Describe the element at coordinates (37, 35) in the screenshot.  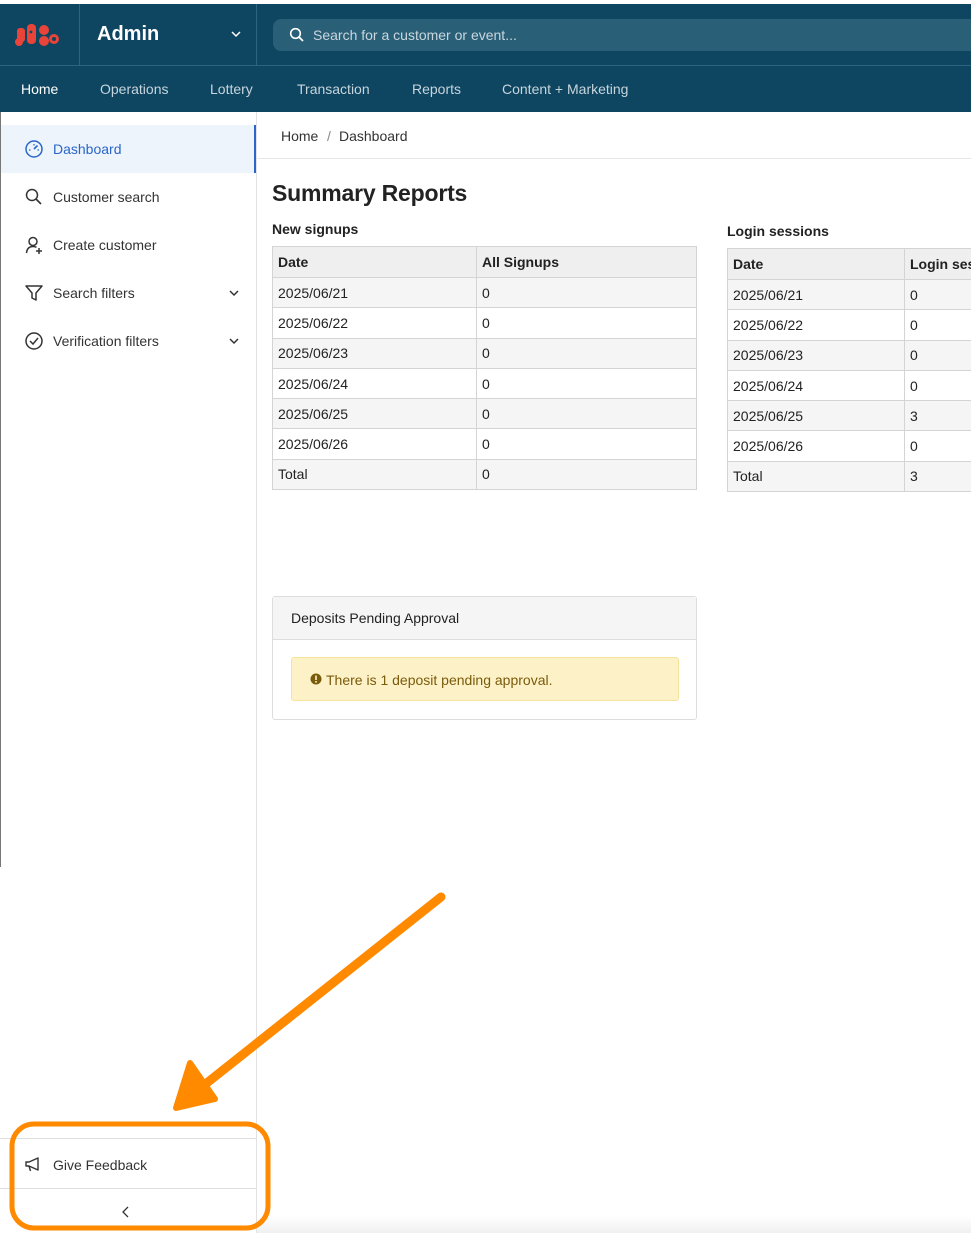
I see `jumbo-logo-icon` at that location.